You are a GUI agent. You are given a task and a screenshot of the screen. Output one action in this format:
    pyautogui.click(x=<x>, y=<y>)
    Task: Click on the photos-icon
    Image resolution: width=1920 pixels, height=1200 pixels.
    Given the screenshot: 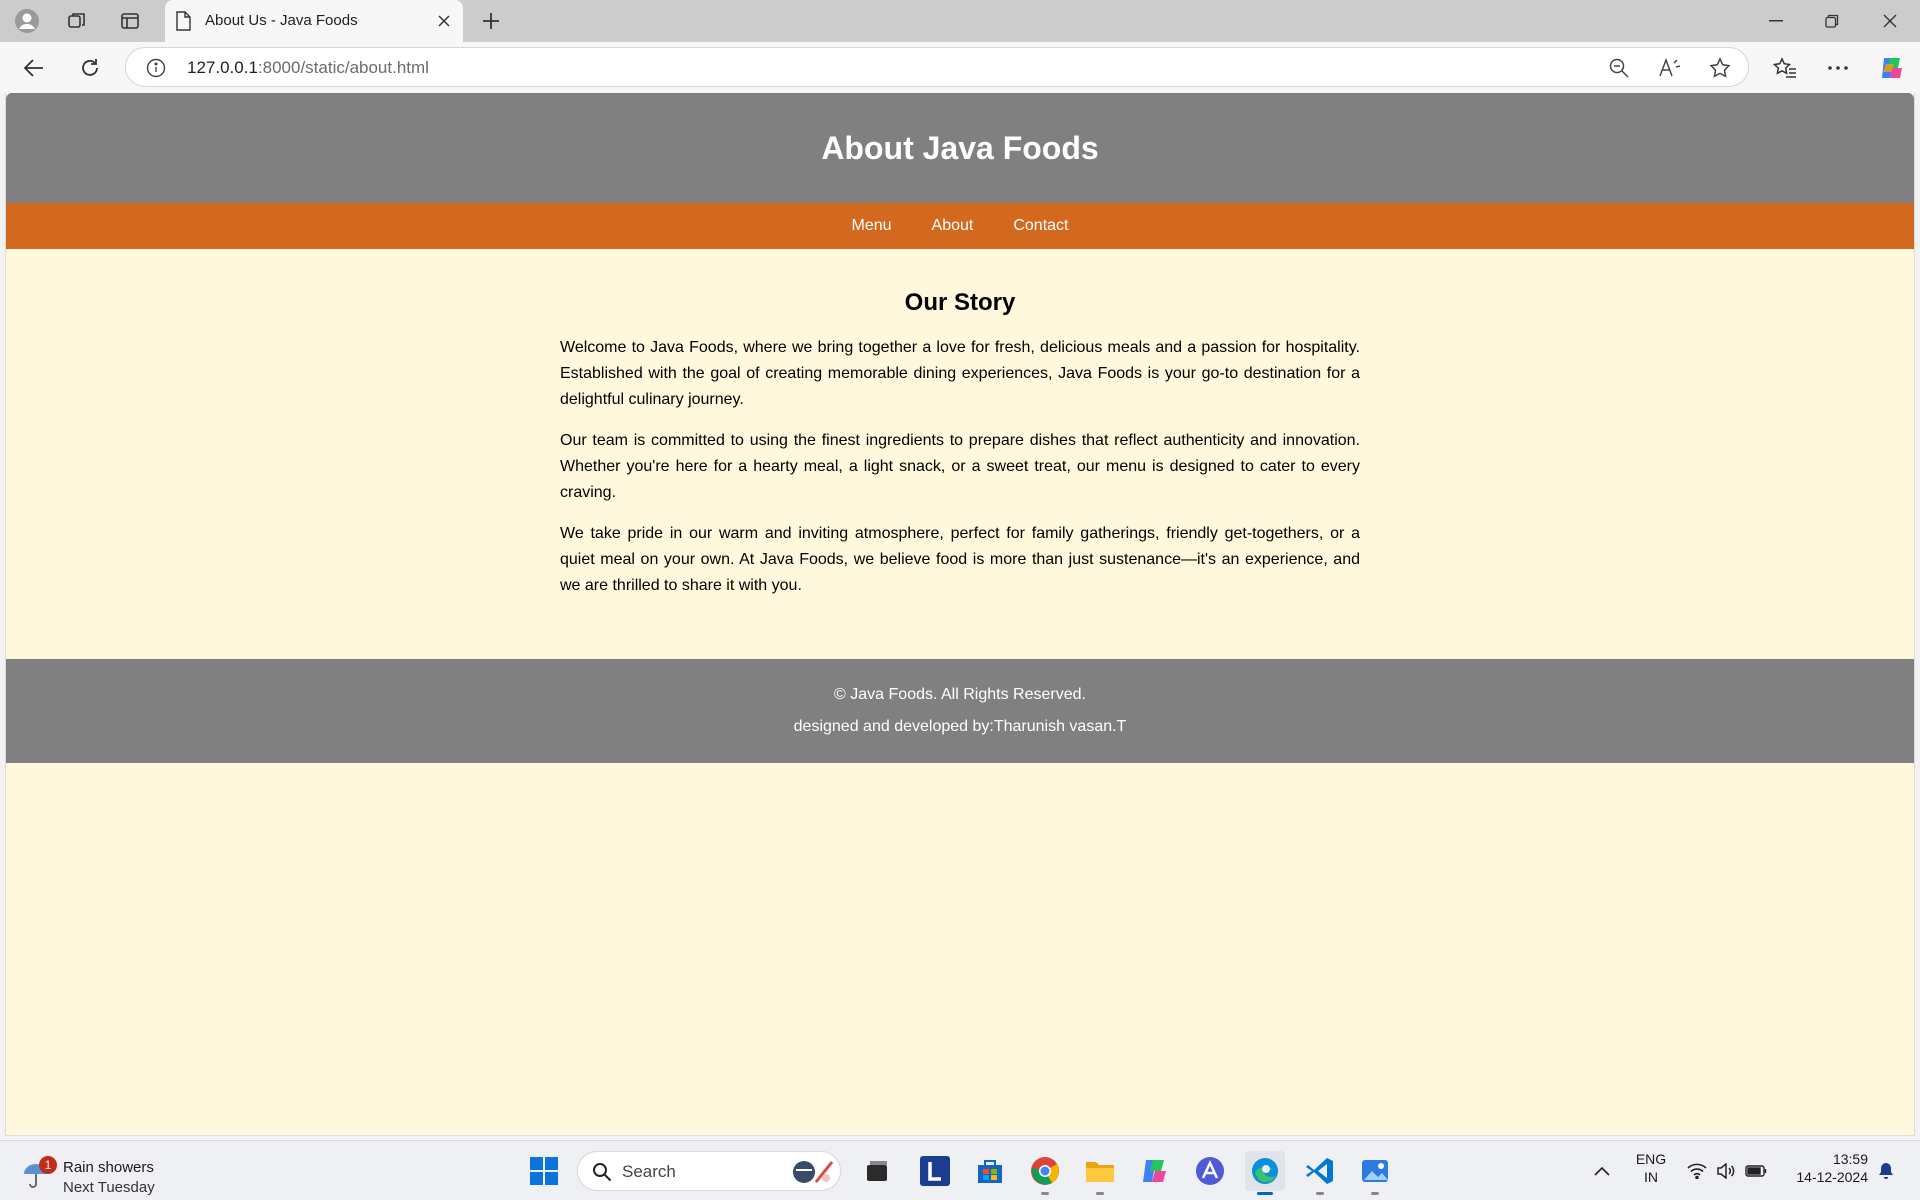 What is the action you would take?
    pyautogui.click(x=1375, y=1173)
    